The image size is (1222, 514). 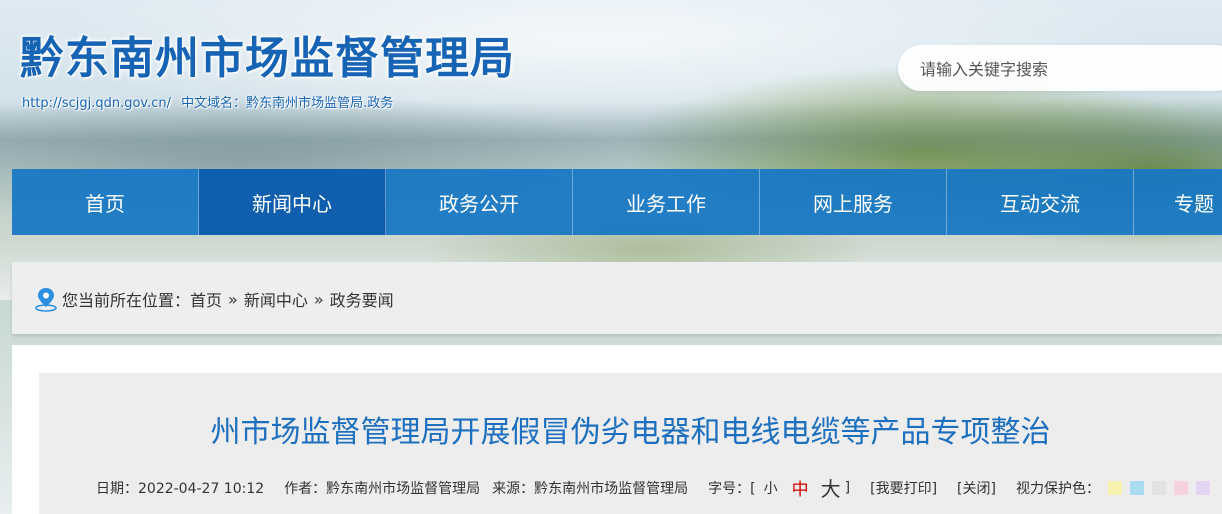 I want to click on article-date: 日期：2022-04-27 10:12, so click(x=180, y=488).